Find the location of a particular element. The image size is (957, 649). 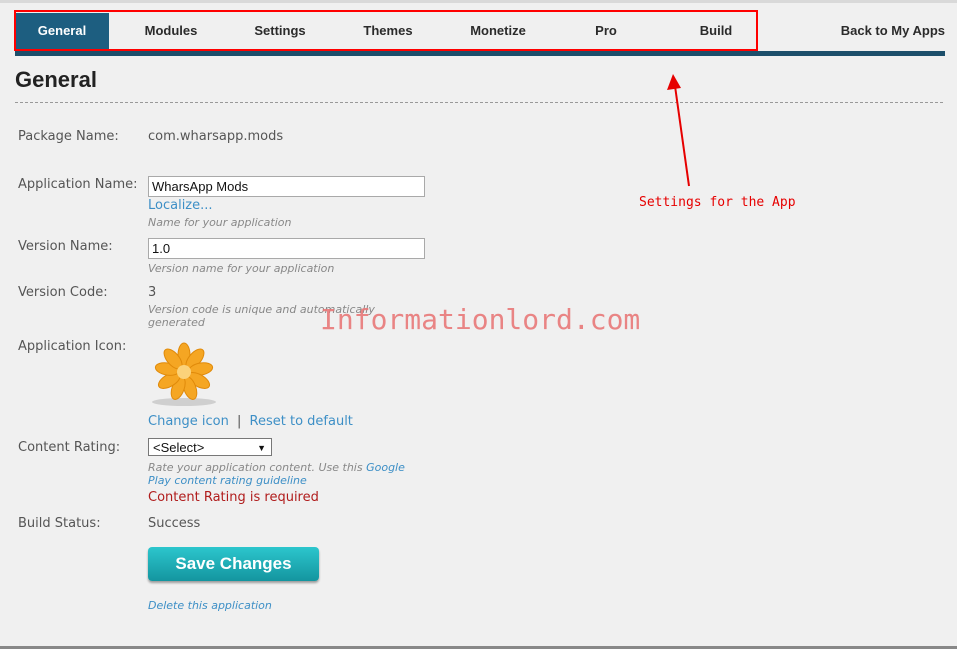

package-name-label: Package Name: is located at coordinates (68, 136).